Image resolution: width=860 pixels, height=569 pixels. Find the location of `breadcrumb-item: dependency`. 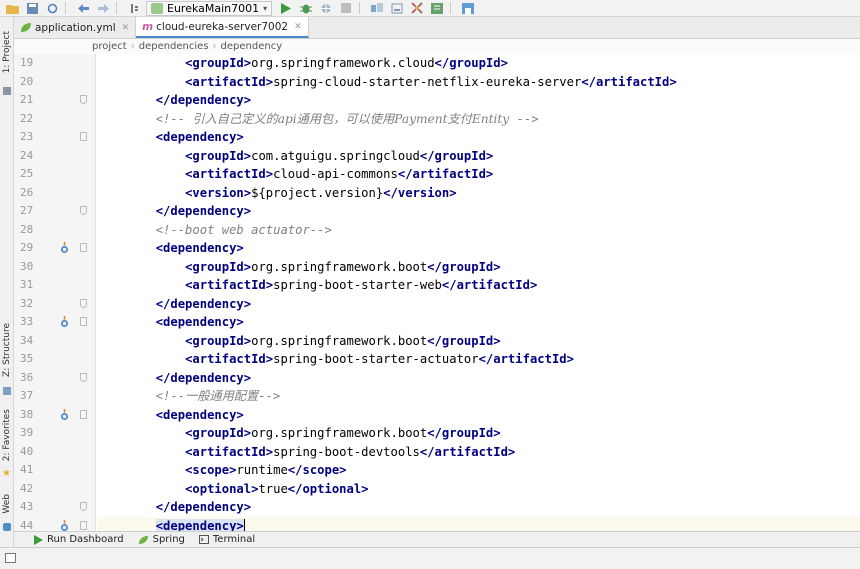

breadcrumb-item: dependency is located at coordinates (252, 46).